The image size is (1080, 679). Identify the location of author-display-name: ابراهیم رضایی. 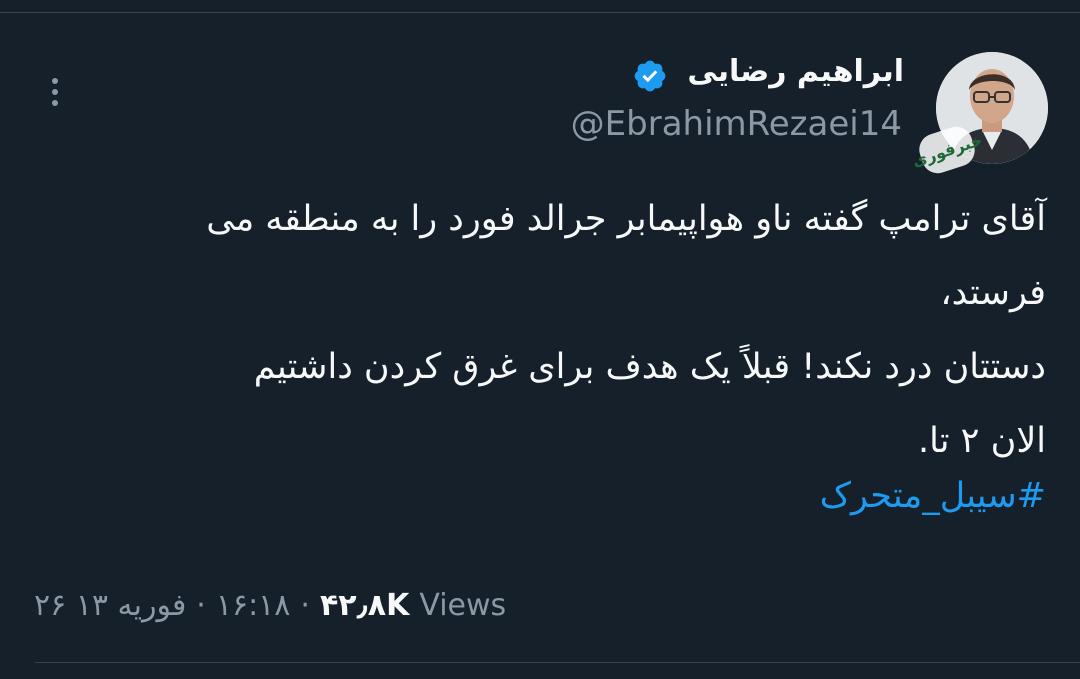
(795, 71).